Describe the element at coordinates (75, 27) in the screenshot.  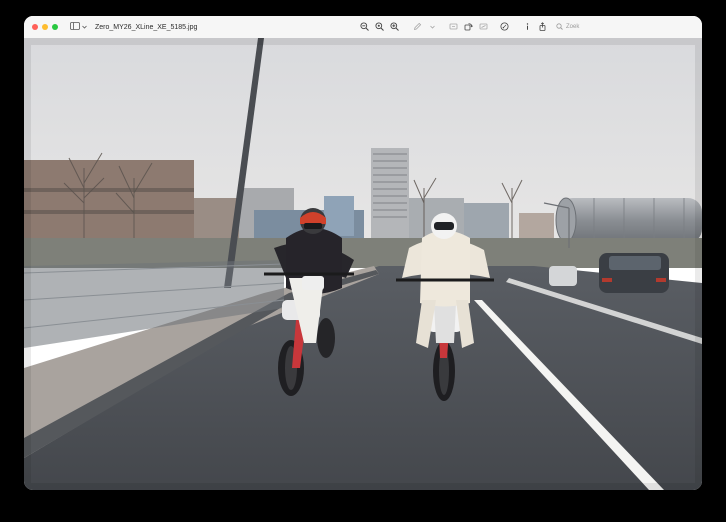
I see `sidebar-icon` at that location.